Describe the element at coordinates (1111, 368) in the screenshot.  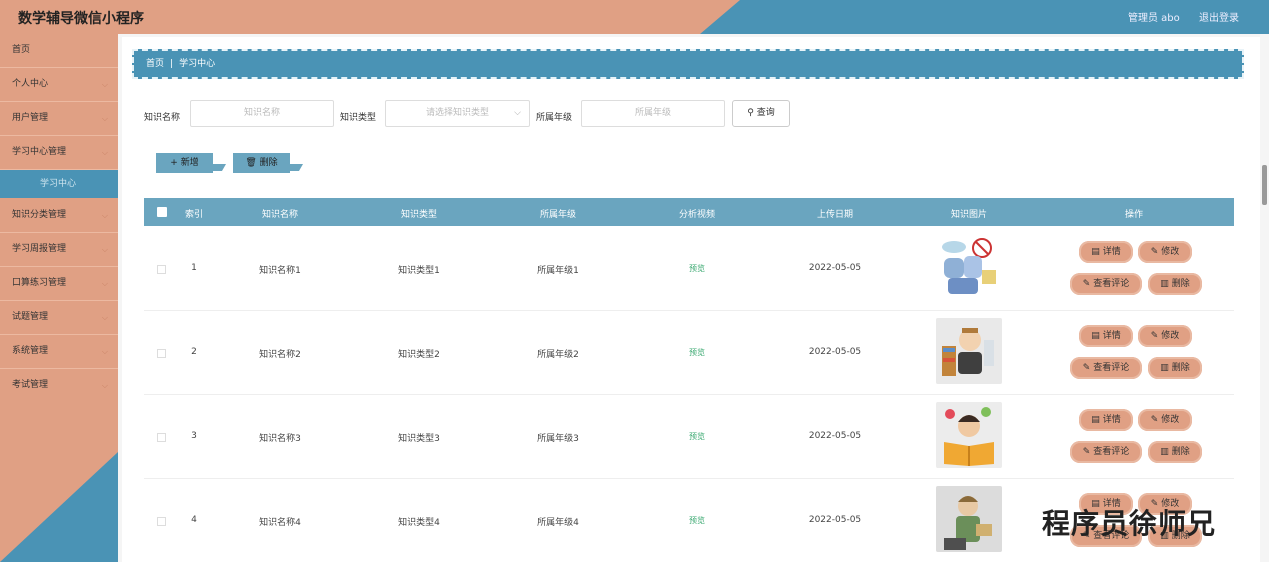
I see `view-comments-label: 查看评论` at that location.